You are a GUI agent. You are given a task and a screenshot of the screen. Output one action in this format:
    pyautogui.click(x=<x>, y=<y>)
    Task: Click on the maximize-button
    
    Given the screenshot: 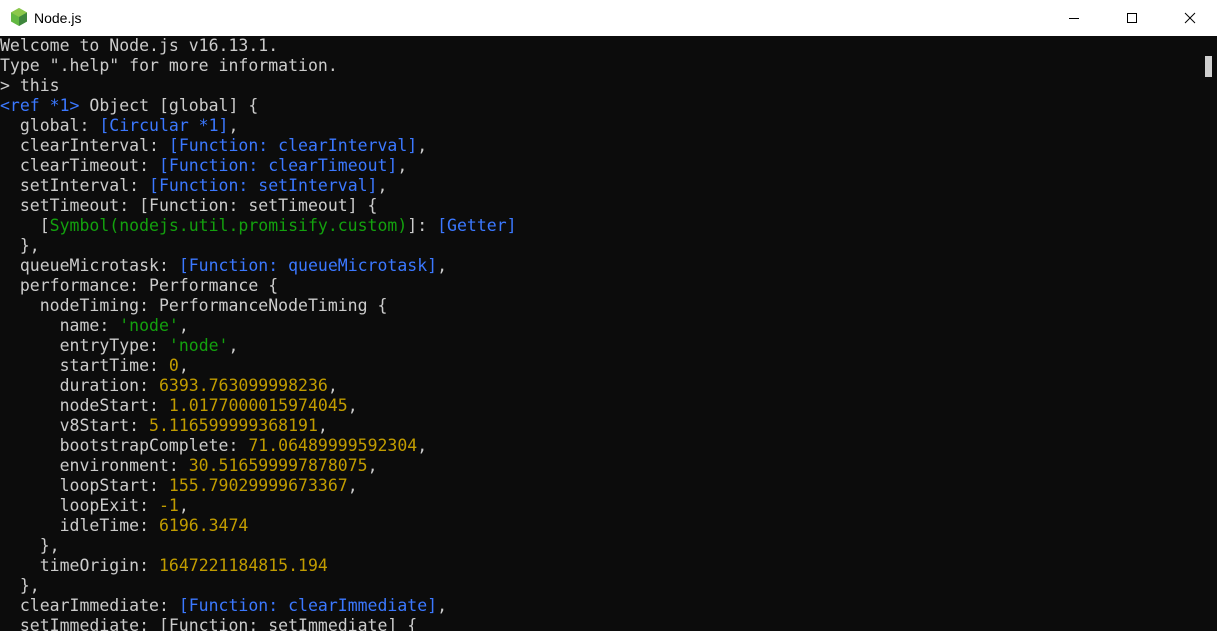 What is the action you would take?
    pyautogui.click(x=1132, y=18)
    